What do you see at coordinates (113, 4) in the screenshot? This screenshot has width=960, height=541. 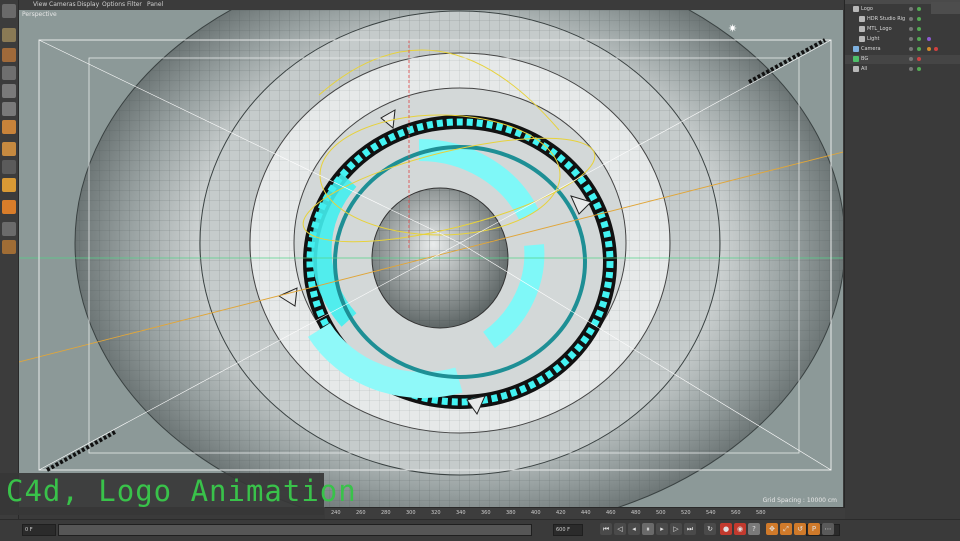 I see `menu-options: Options` at bounding box center [113, 4].